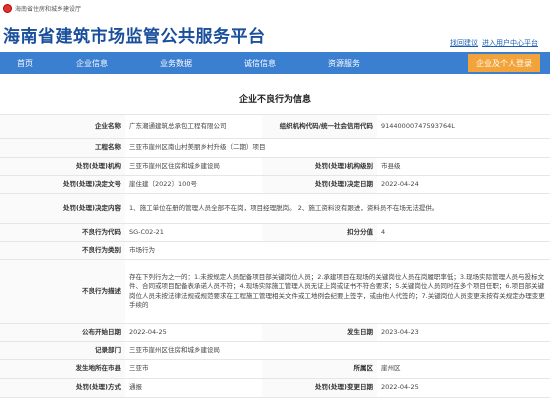 The width and height of the screenshot is (550, 413). Describe the element at coordinates (62, 126) in the screenshot. I see `company-label: 企业名称` at that location.